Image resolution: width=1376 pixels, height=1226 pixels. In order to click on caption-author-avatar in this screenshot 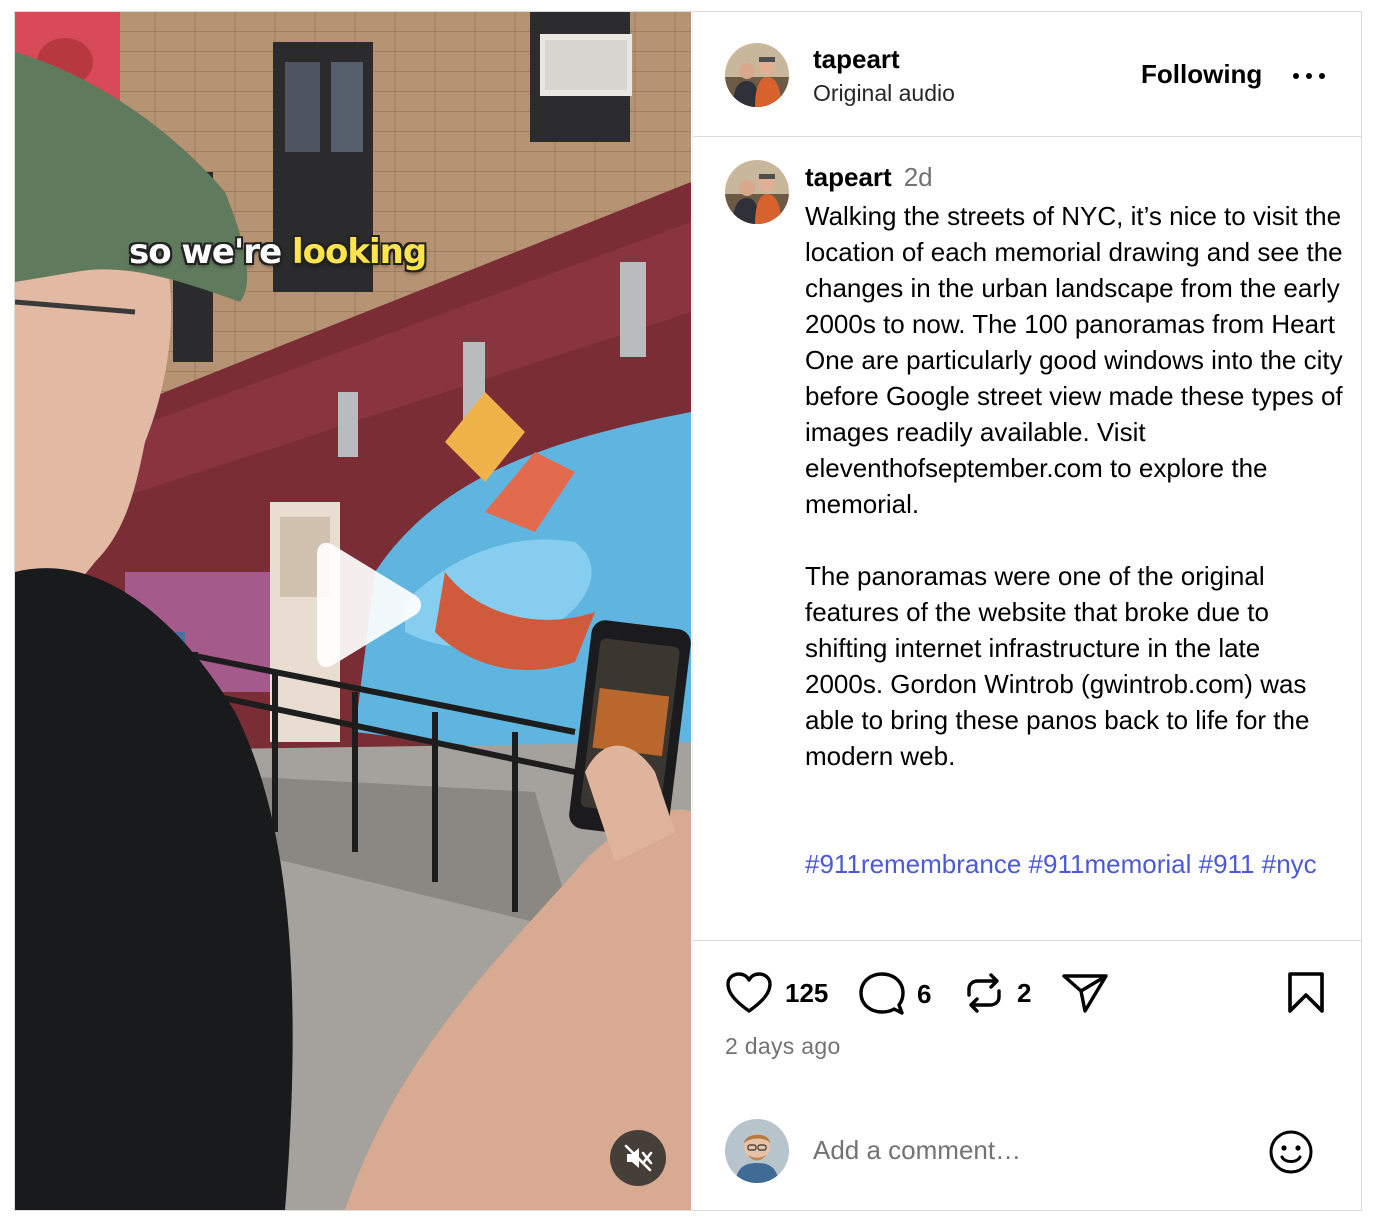, I will do `click(757, 192)`.